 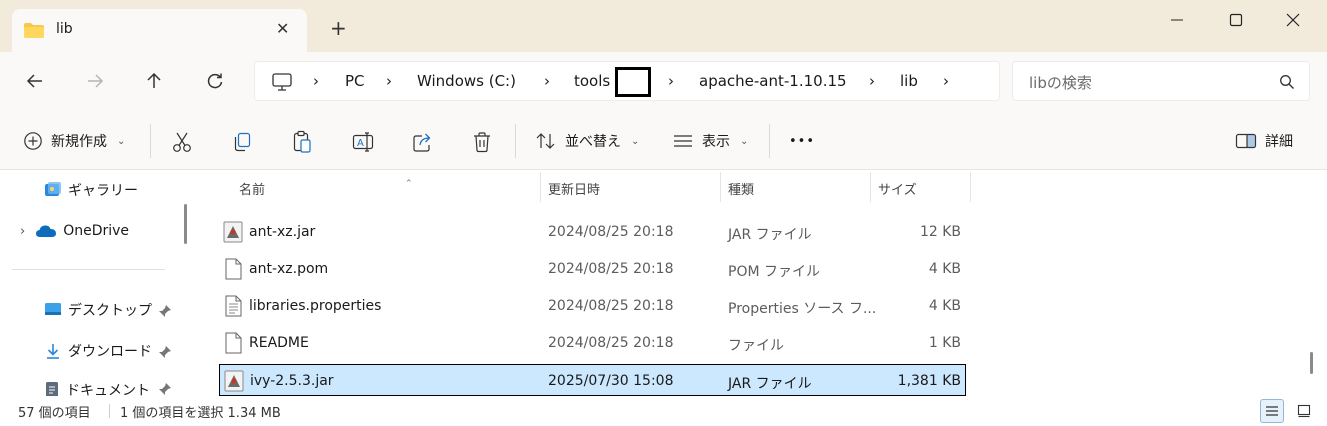 I want to click on search-icon, so click(x=1287, y=82).